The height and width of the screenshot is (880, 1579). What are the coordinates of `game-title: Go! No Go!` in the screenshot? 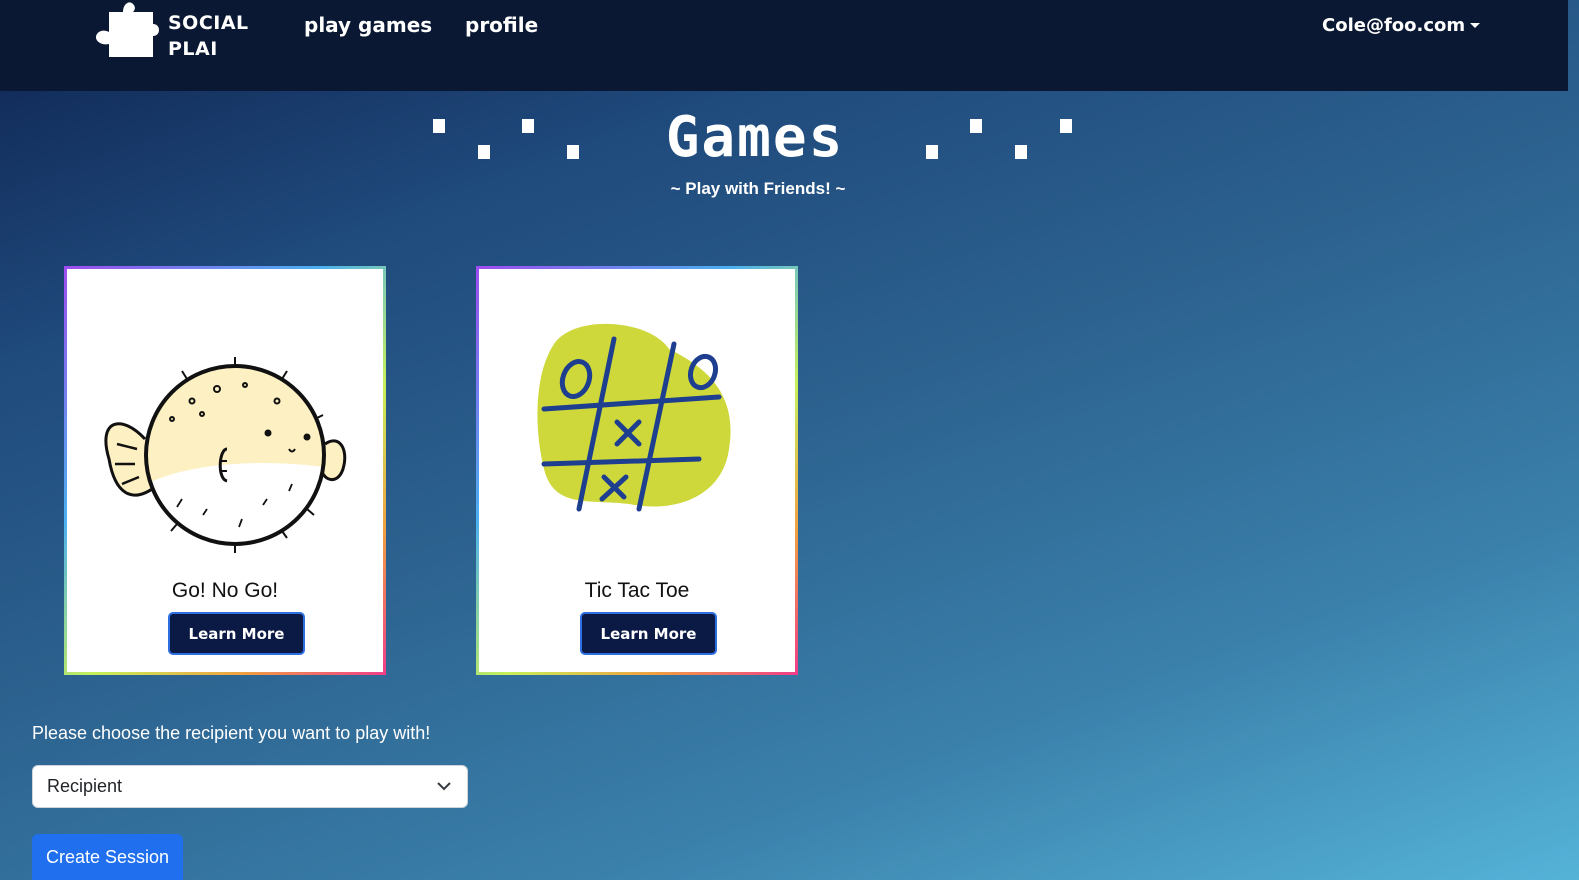 It's located at (225, 590).